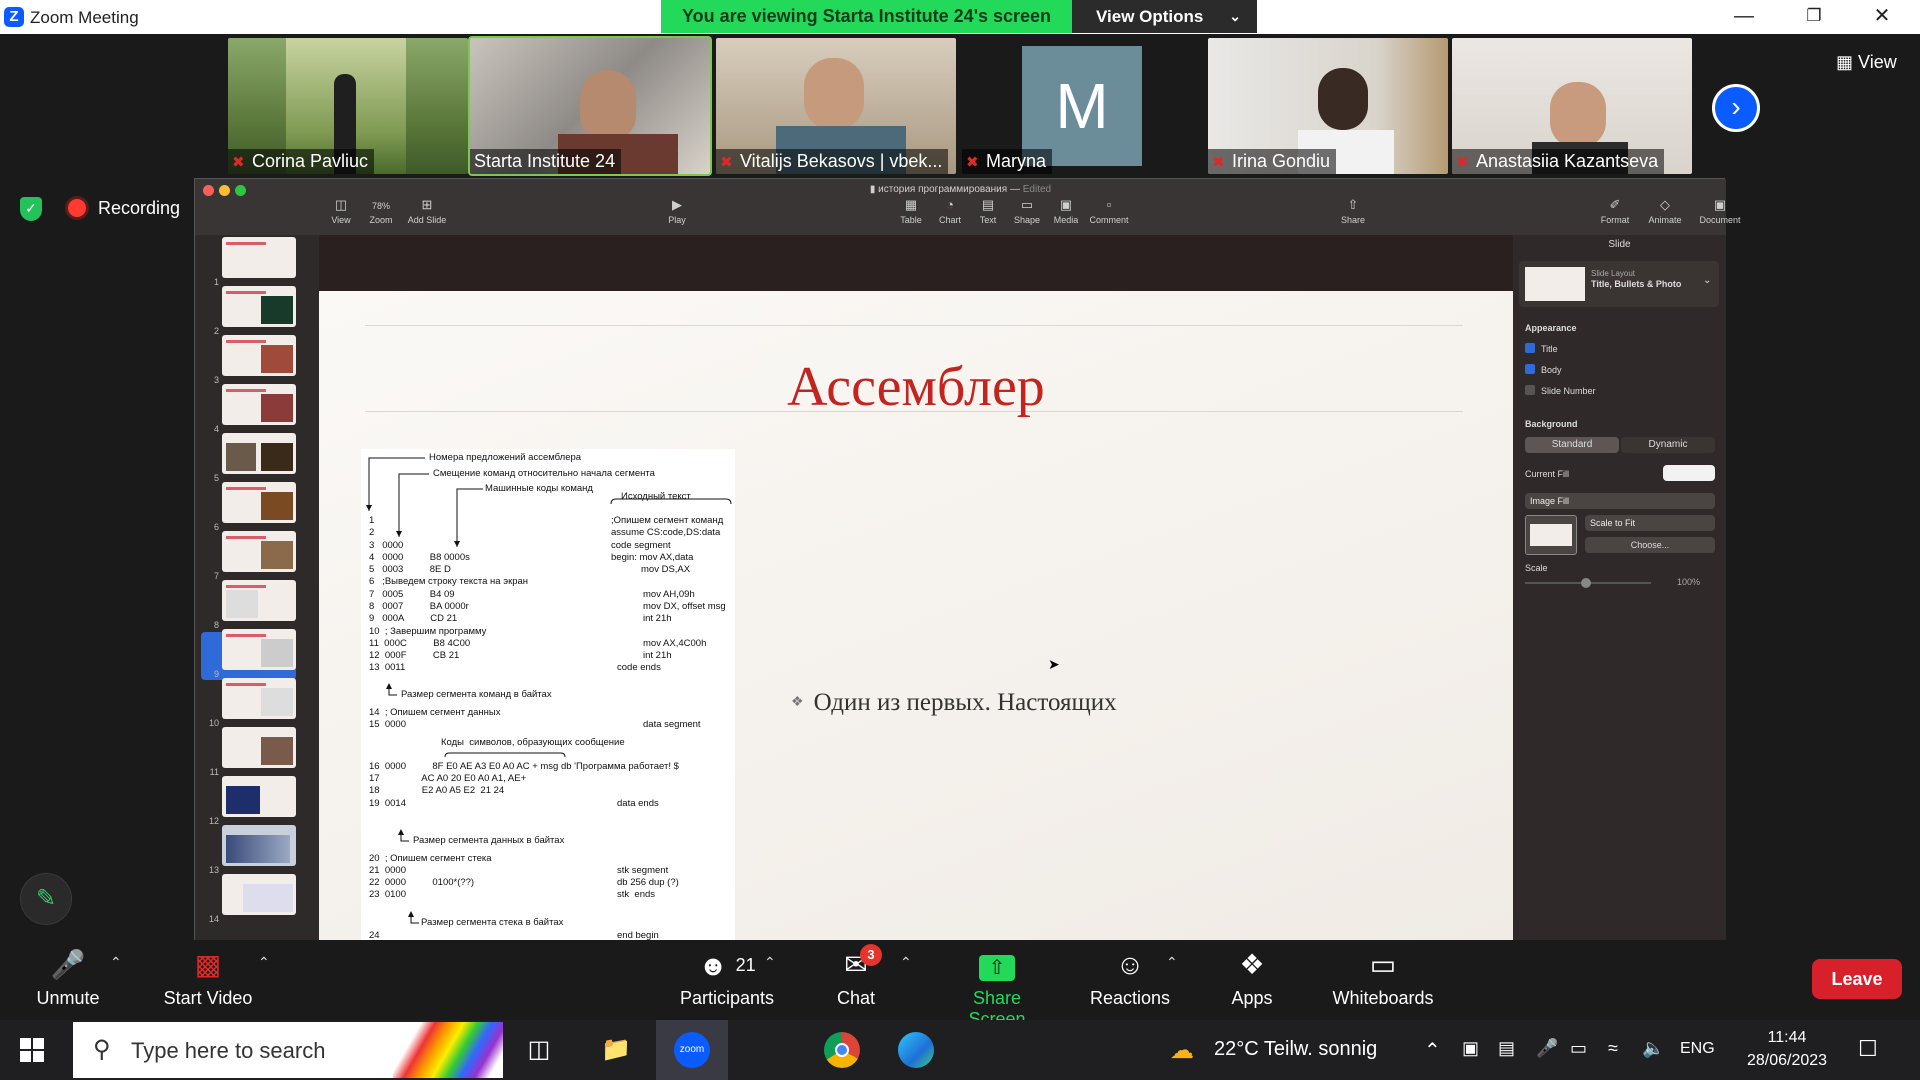 The height and width of the screenshot is (1080, 1920). What do you see at coordinates (427, 204) in the screenshot?
I see `add-slide-icon: ⊞` at bounding box center [427, 204].